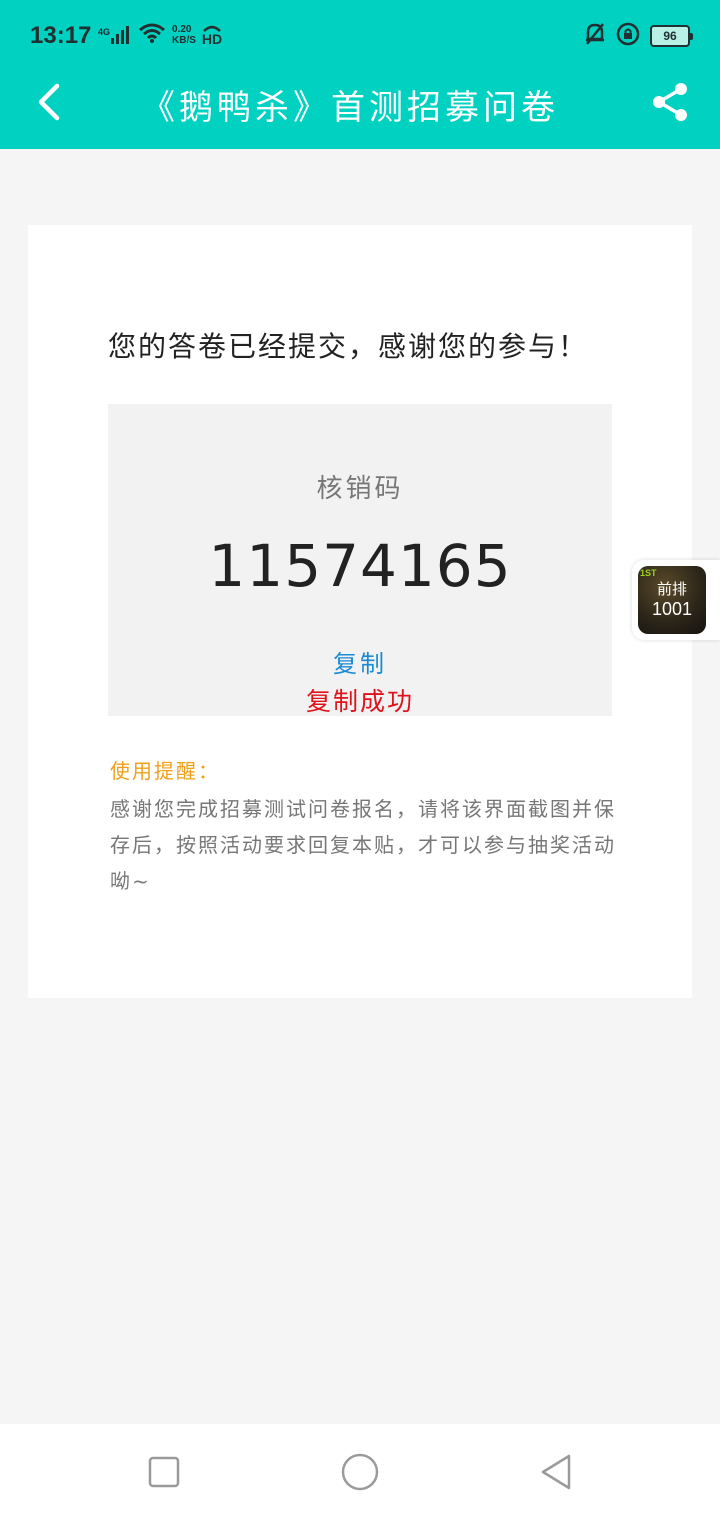 Image resolution: width=720 pixels, height=1520 pixels. I want to click on circle-icon, so click(360, 1472).